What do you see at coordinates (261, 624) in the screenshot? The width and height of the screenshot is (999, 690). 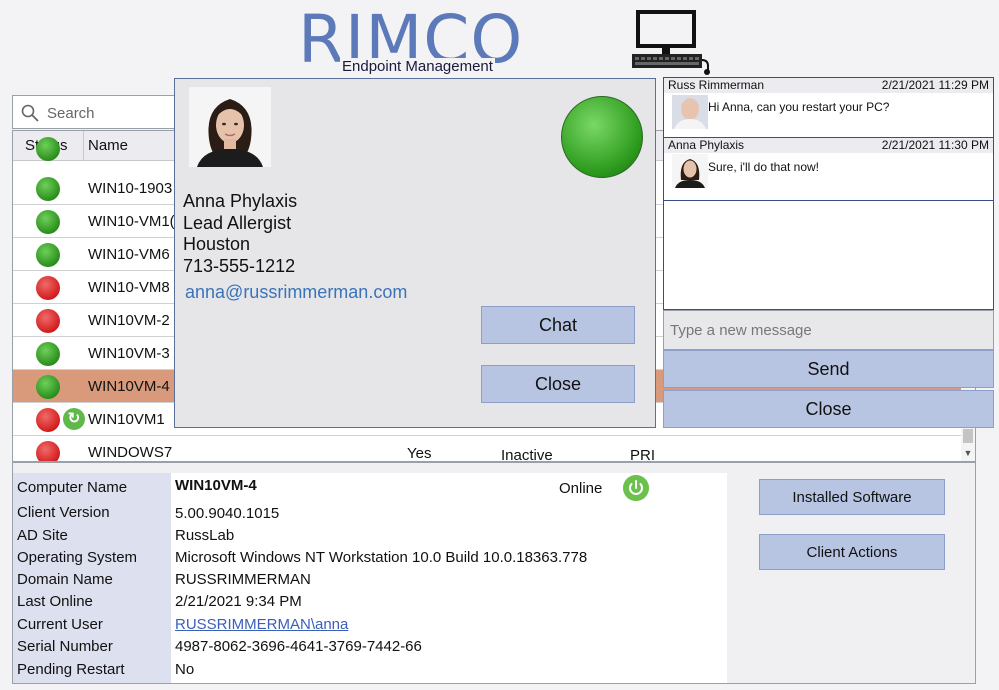 I see `current-user-link: RUSSRIMMERMAN\anna` at bounding box center [261, 624].